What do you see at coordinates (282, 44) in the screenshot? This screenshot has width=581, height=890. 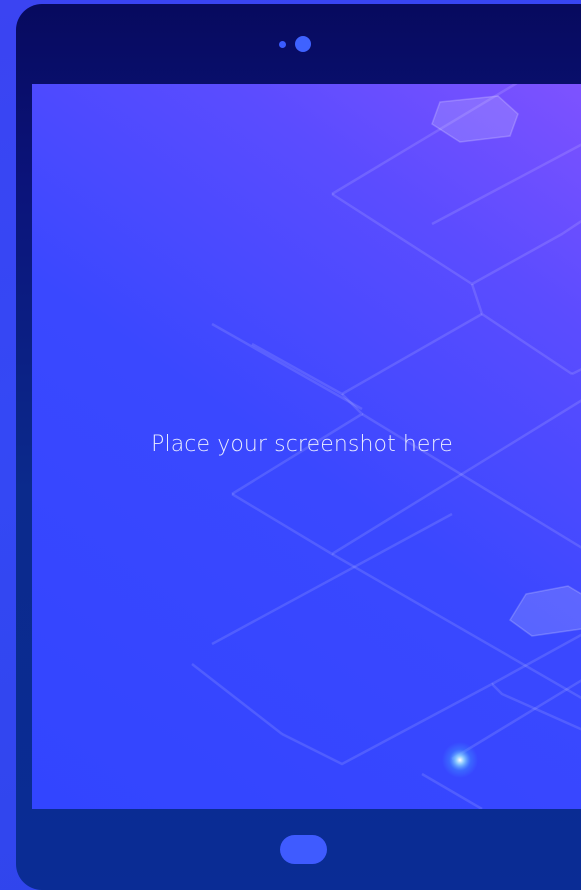 I see `camera-sensor-icon` at bounding box center [282, 44].